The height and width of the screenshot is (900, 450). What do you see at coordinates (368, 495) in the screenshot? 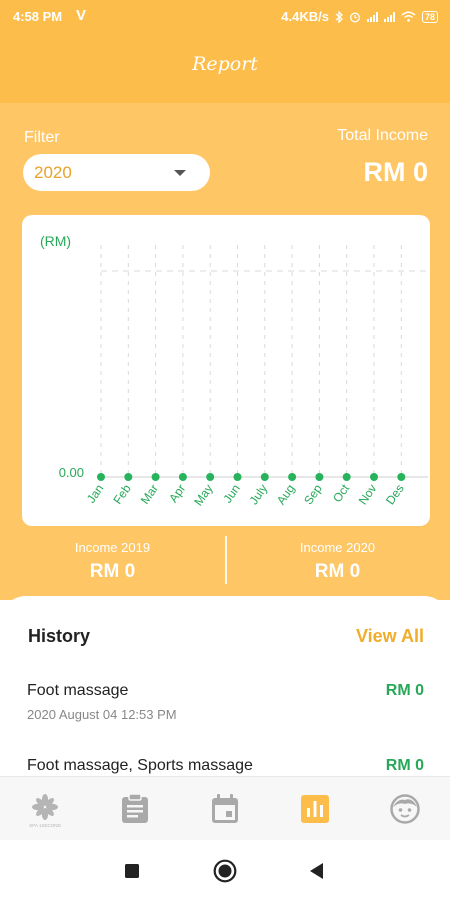
I see `x-tick-label: Nov` at bounding box center [368, 495].